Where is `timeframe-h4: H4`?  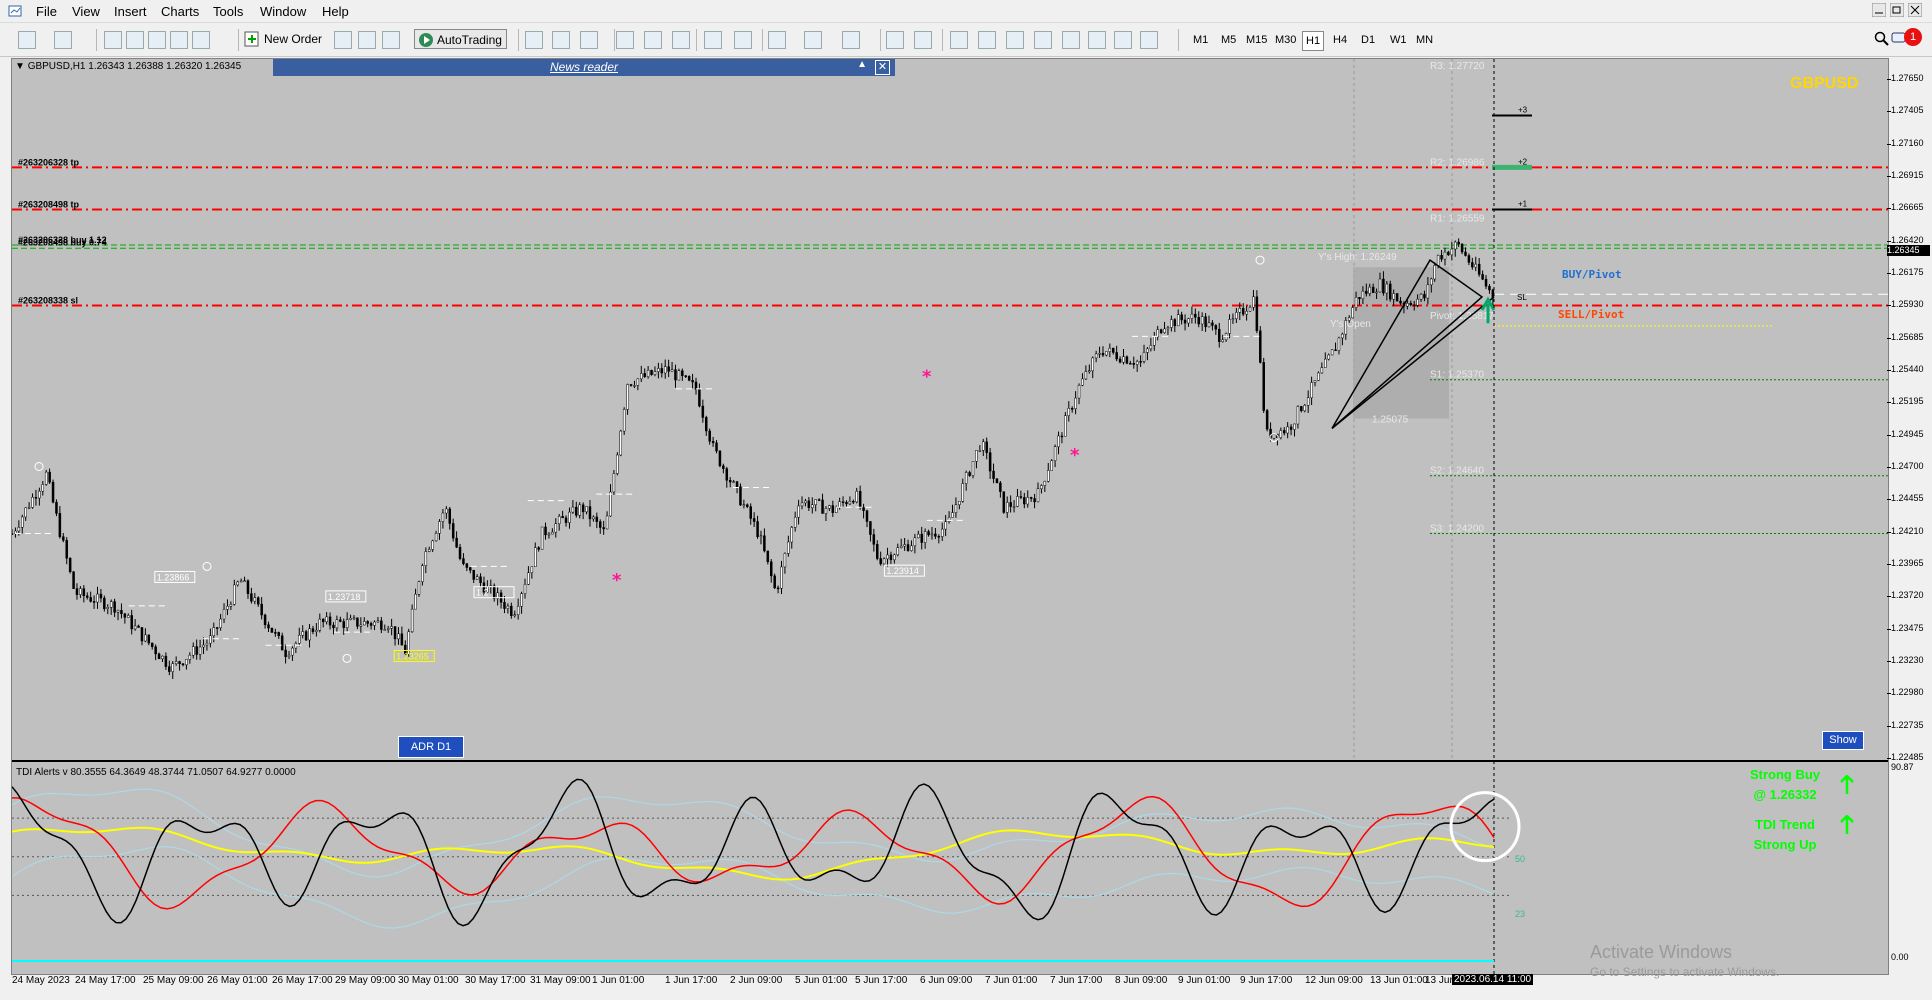
timeframe-h4: H4 is located at coordinates (1340, 40).